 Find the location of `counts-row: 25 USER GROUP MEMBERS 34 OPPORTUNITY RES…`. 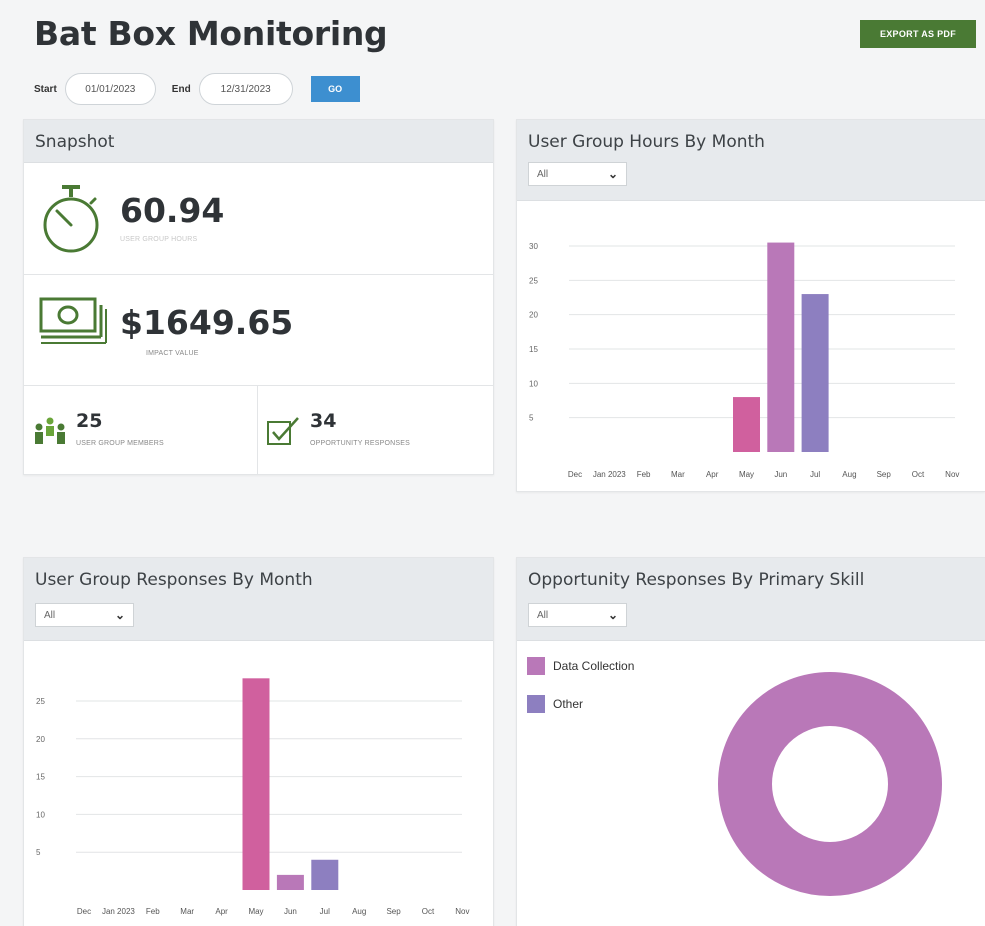

counts-row: 25 USER GROUP MEMBERS 34 OPPORTUNITY RES… is located at coordinates (258, 430).